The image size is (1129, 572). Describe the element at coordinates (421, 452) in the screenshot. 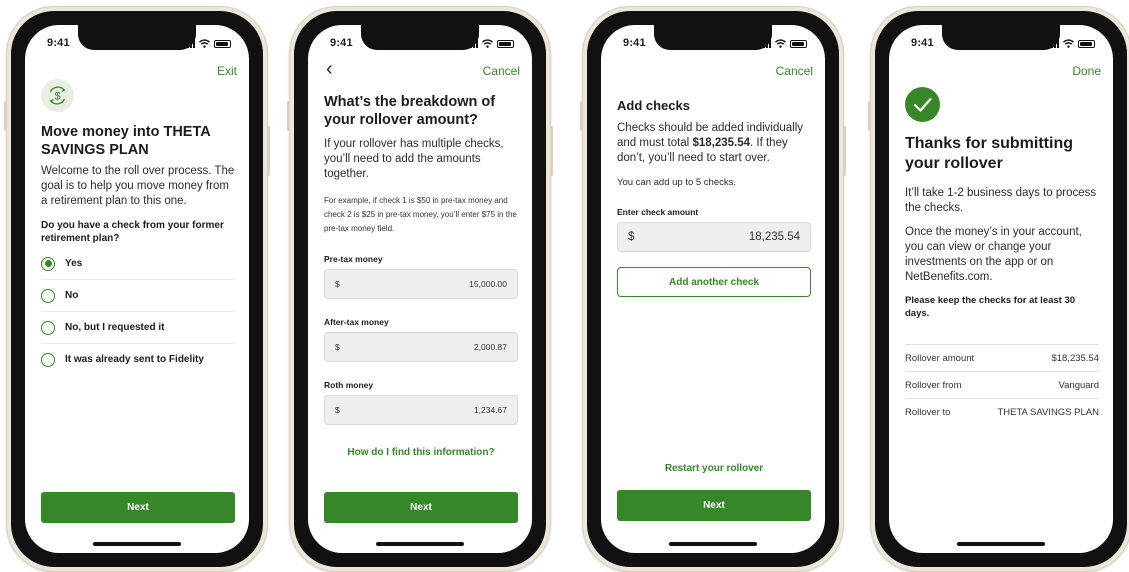

I see `help-link: How do I find this information?` at that location.